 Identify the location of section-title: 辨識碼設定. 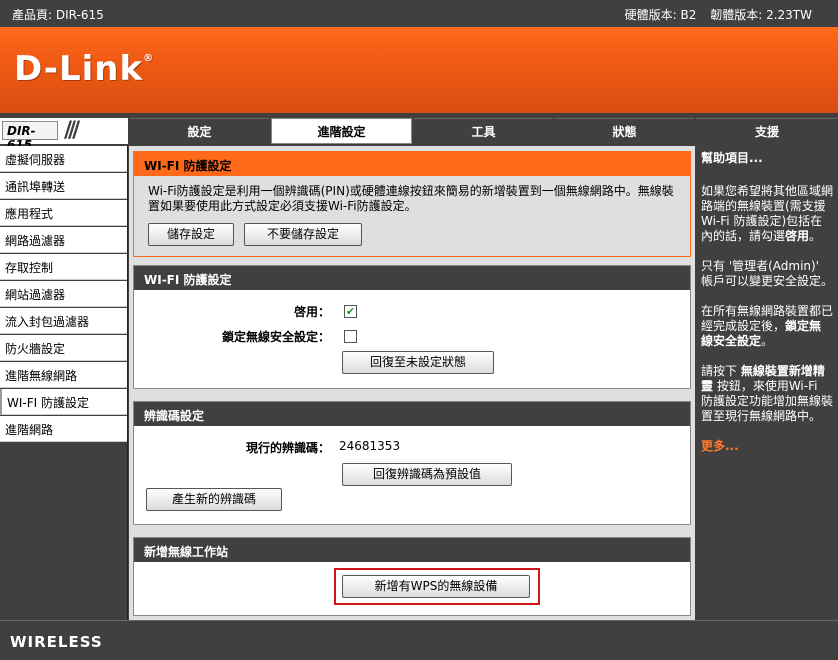
(412, 414).